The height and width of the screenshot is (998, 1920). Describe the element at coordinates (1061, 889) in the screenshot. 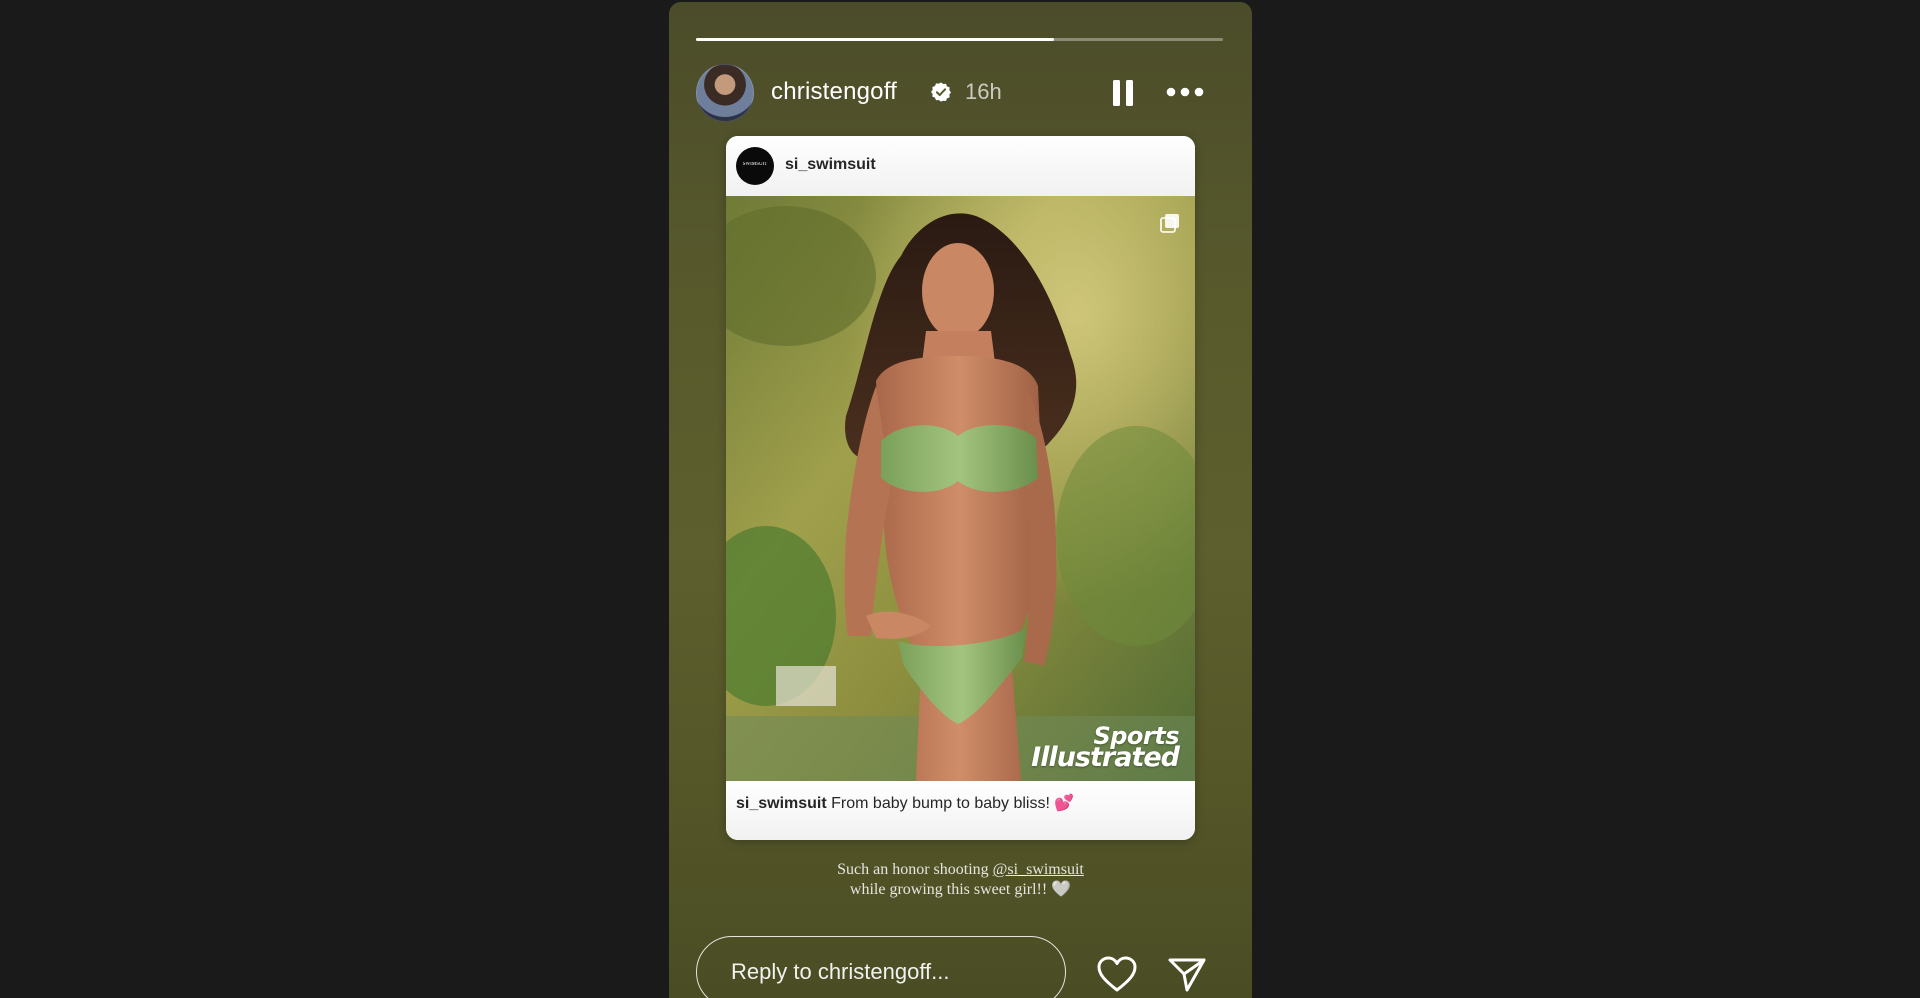

I see `story-caption-heart-emoji: 🤍` at that location.